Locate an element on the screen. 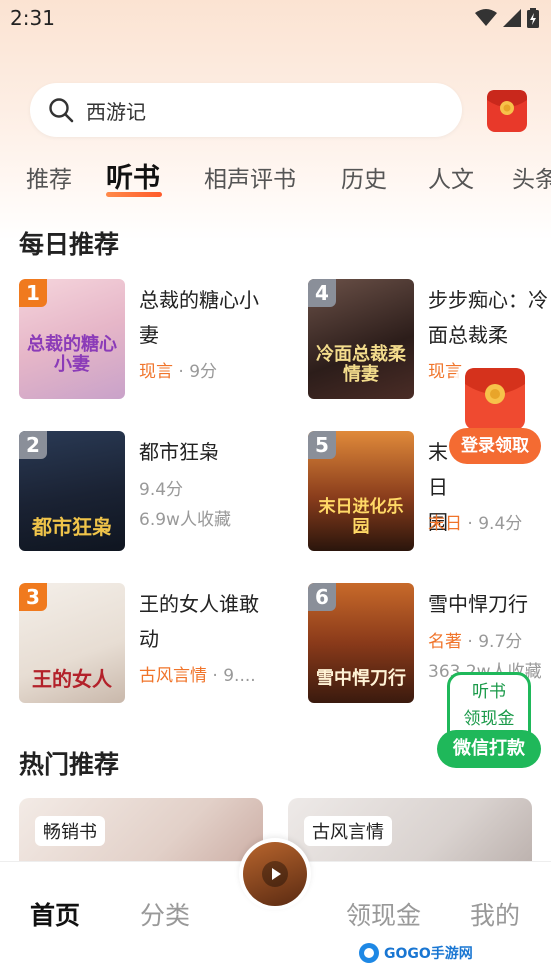 This screenshot has width=551, height=979. rank-badge: 6 is located at coordinates (322, 597).